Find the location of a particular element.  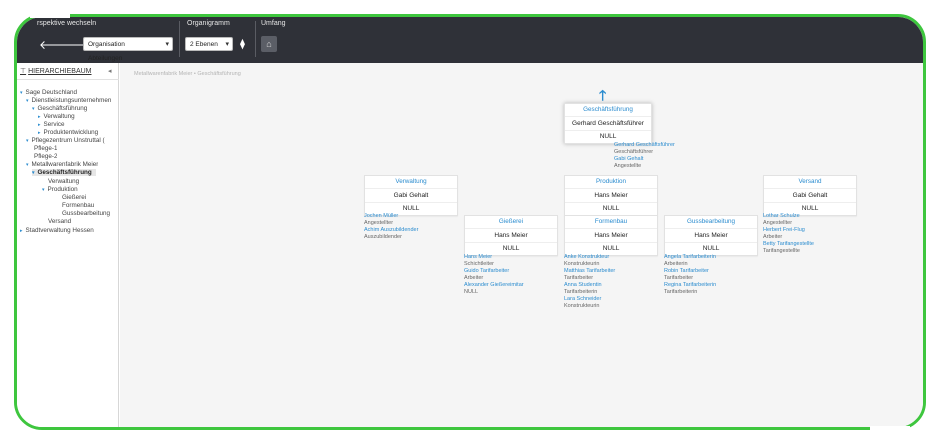

org-card-dept: Versand is located at coordinates (810, 182).